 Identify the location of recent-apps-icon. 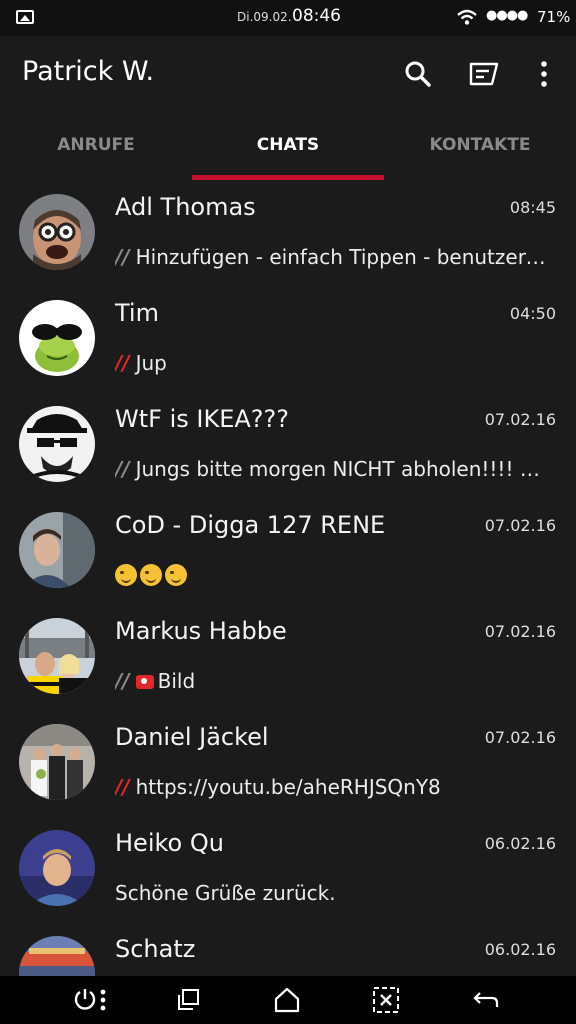
(188, 999).